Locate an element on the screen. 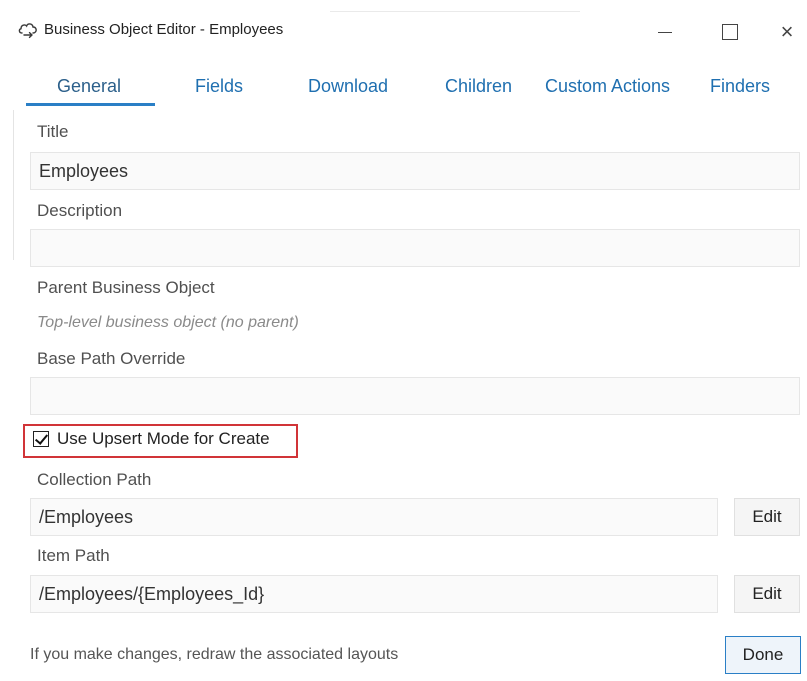 The width and height of the screenshot is (807, 681). description-label: Description is located at coordinates (80, 210).